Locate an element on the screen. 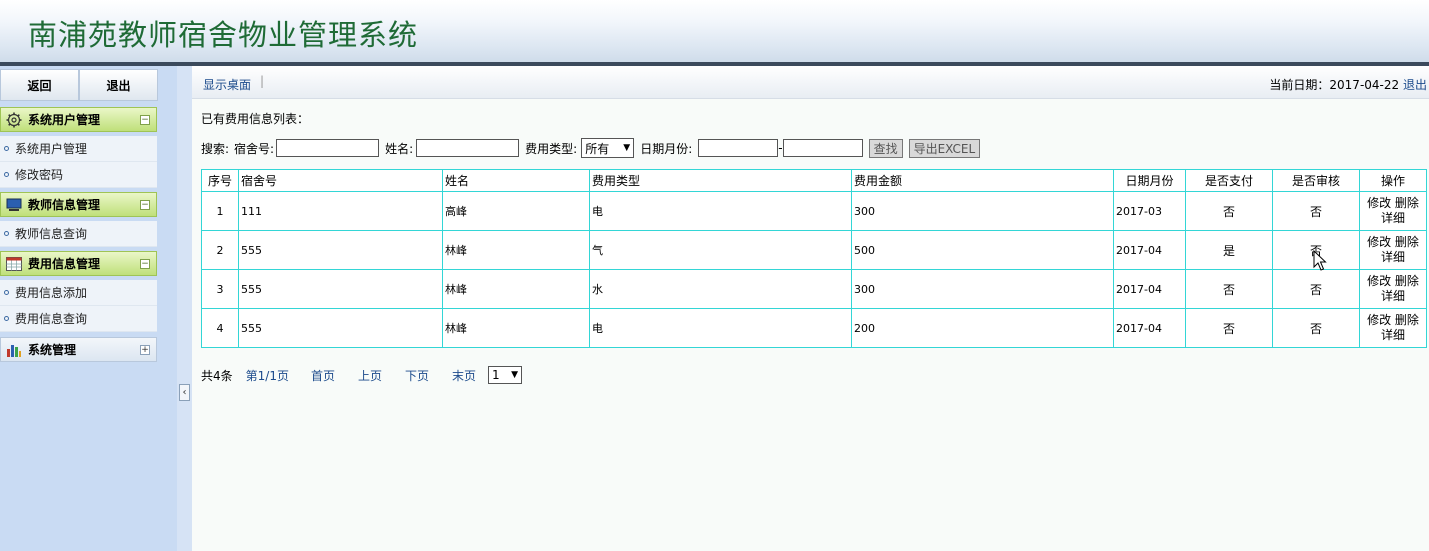  expand-toggle-icon: + is located at coordinates (145, 349).